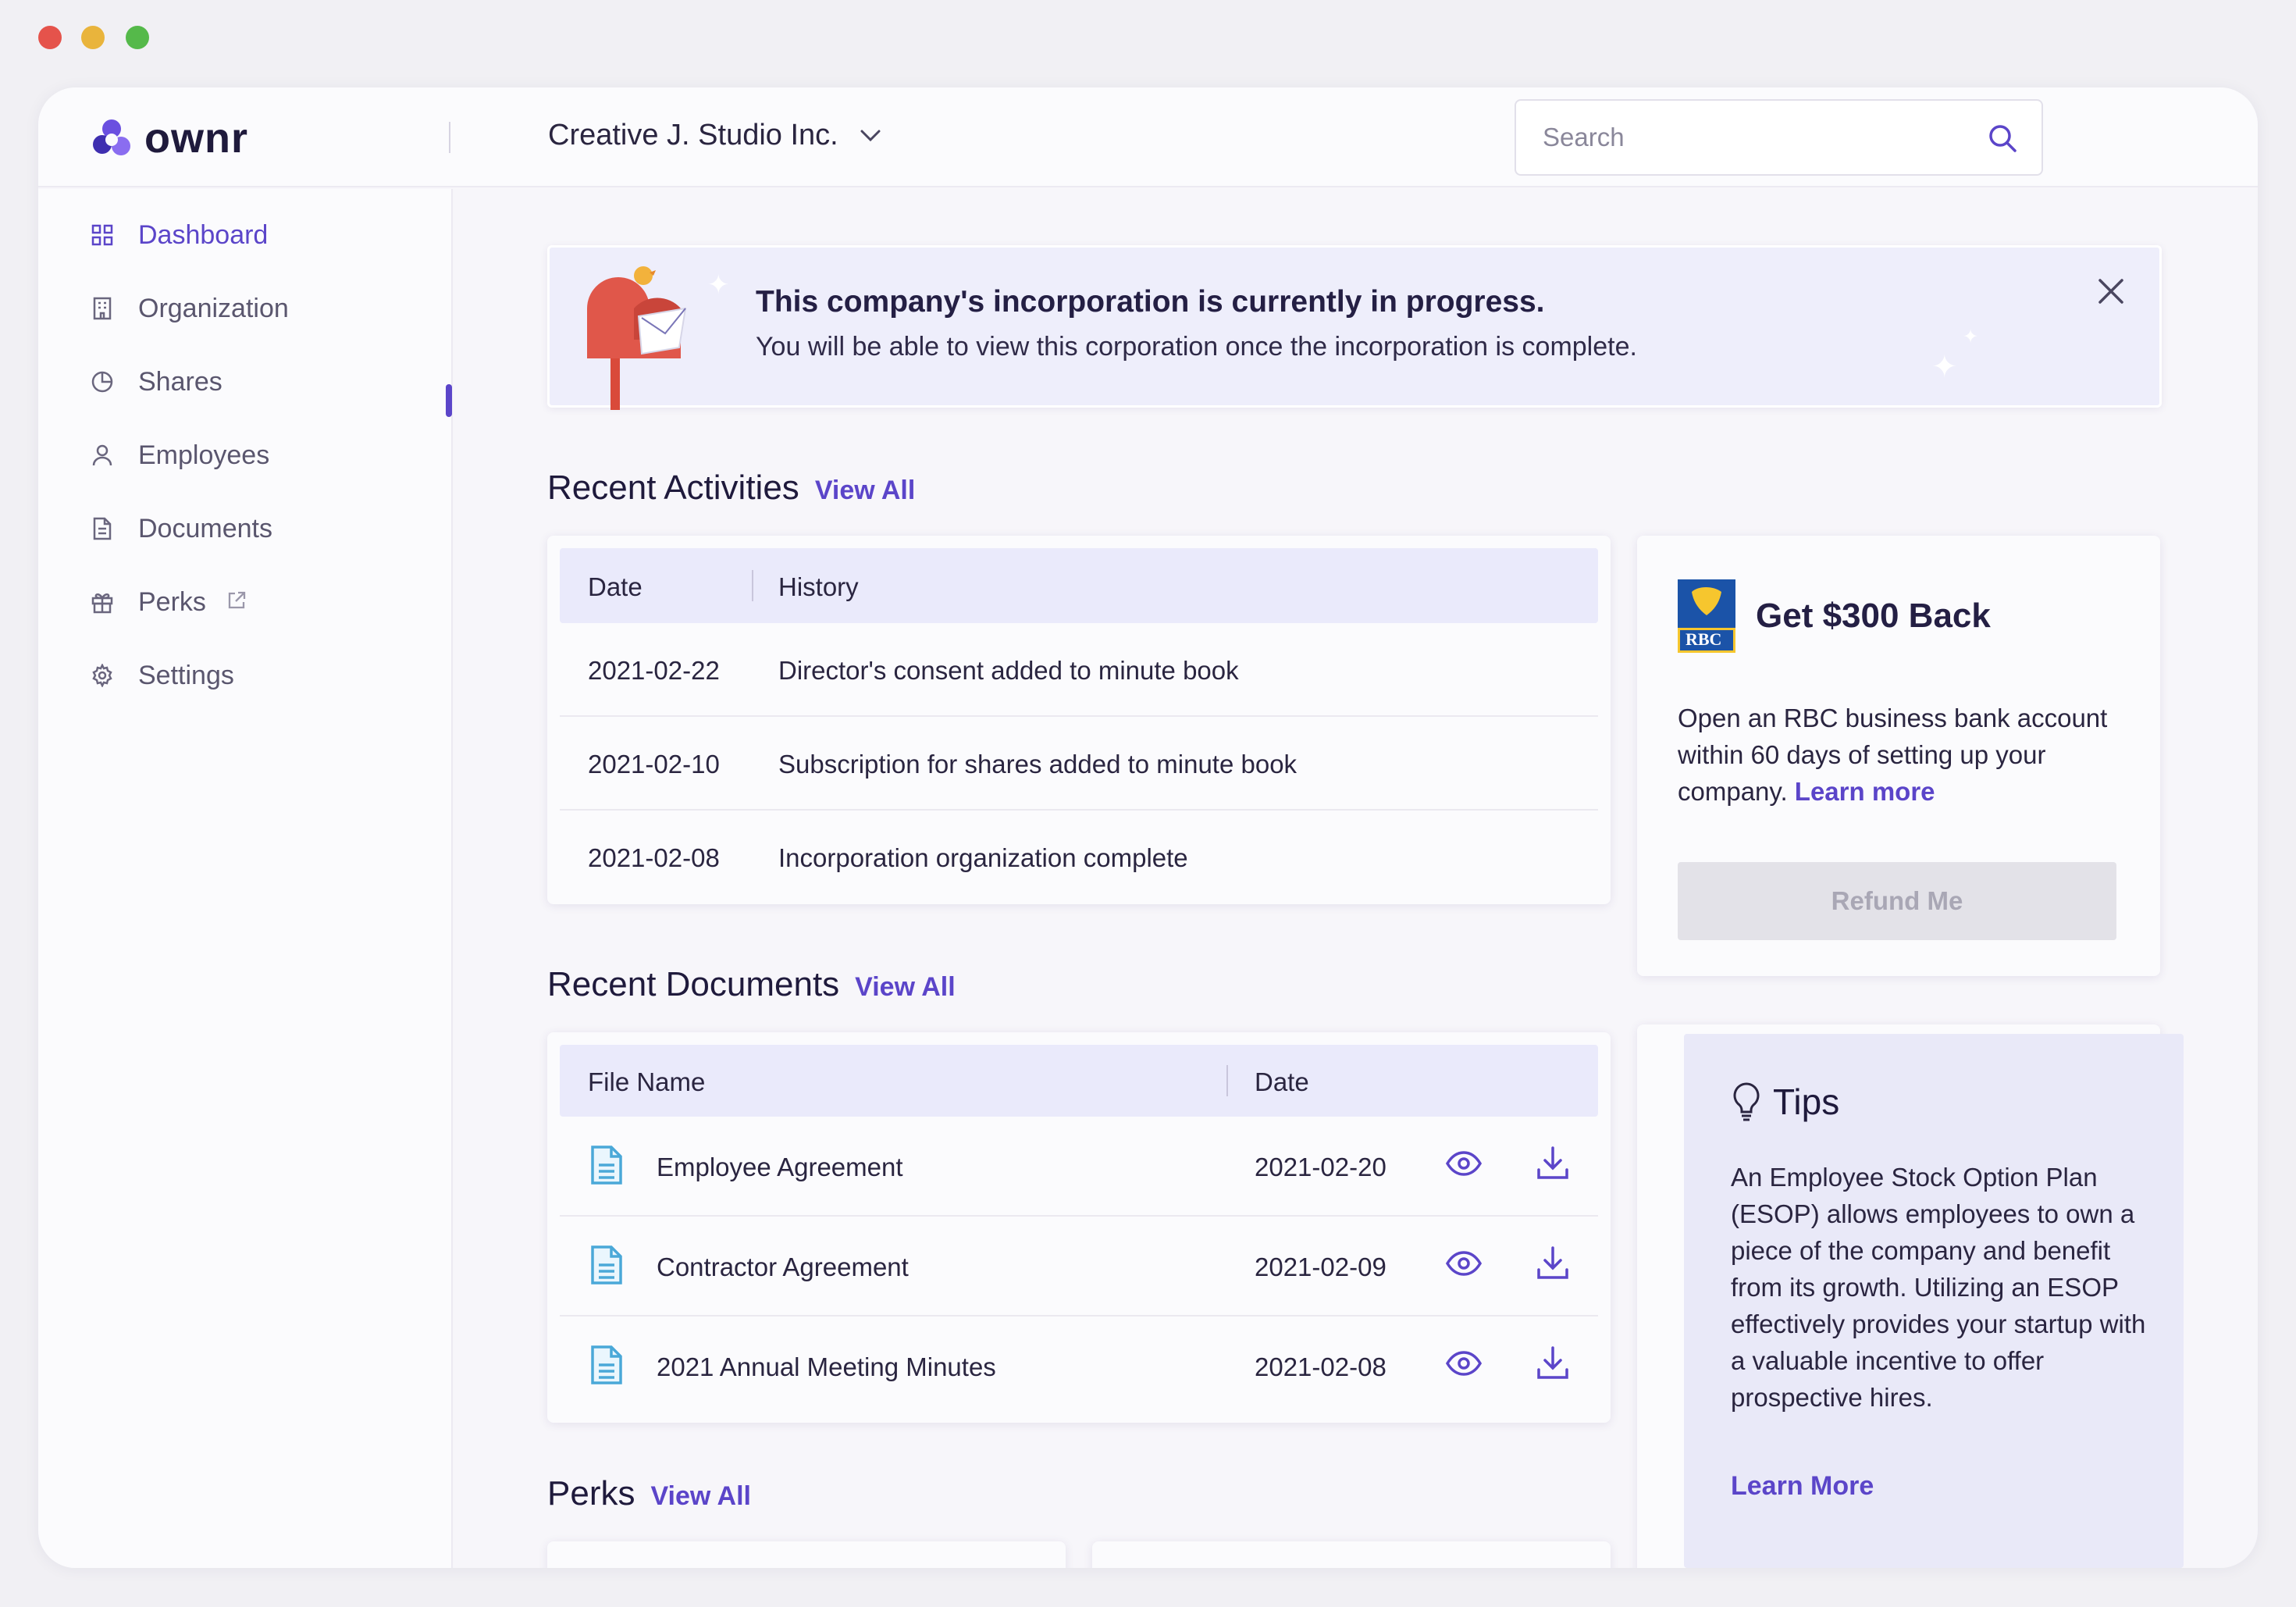 The height and width of the screenshot is (1607, 2296). What do you see at coordinates (654, 671) in the screenshot?
I see `activity-date: 2021-02-22` at bounding box center [654, 671].